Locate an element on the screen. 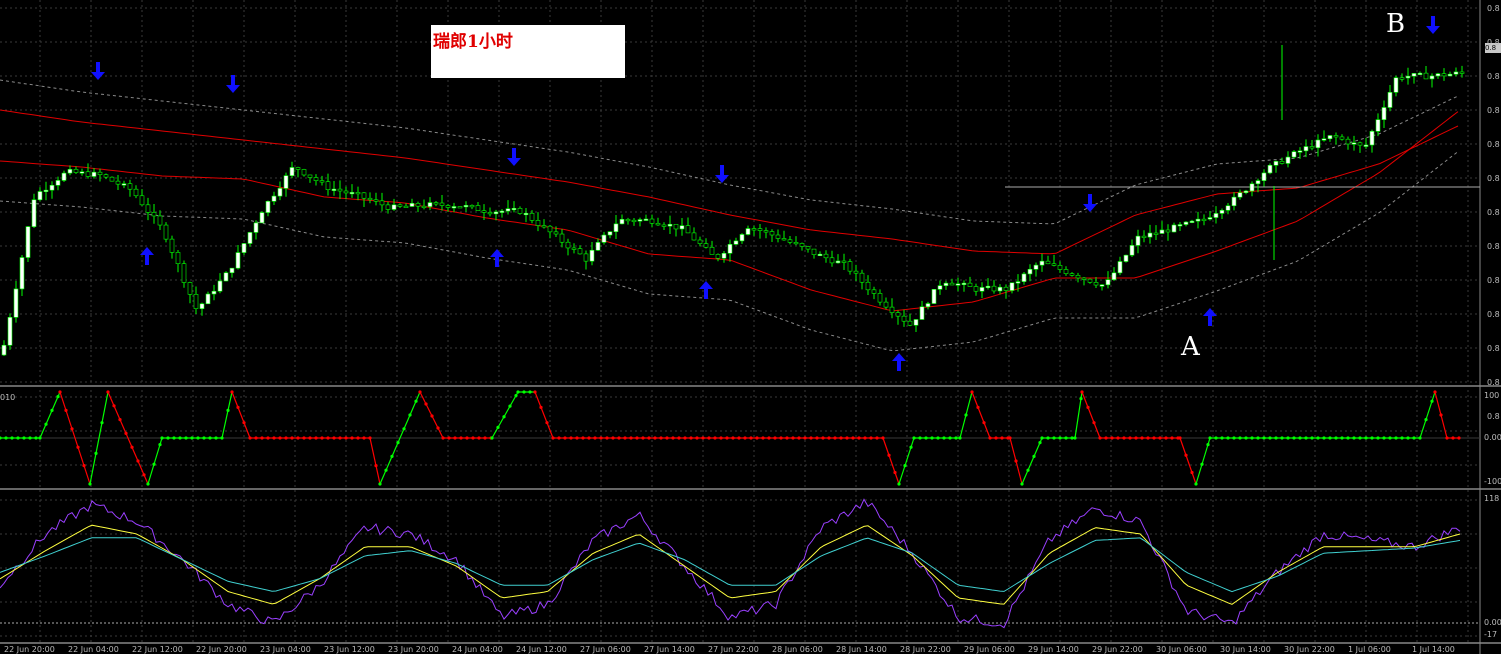  sell-arrow-icon is located at coordinates (233, 84).